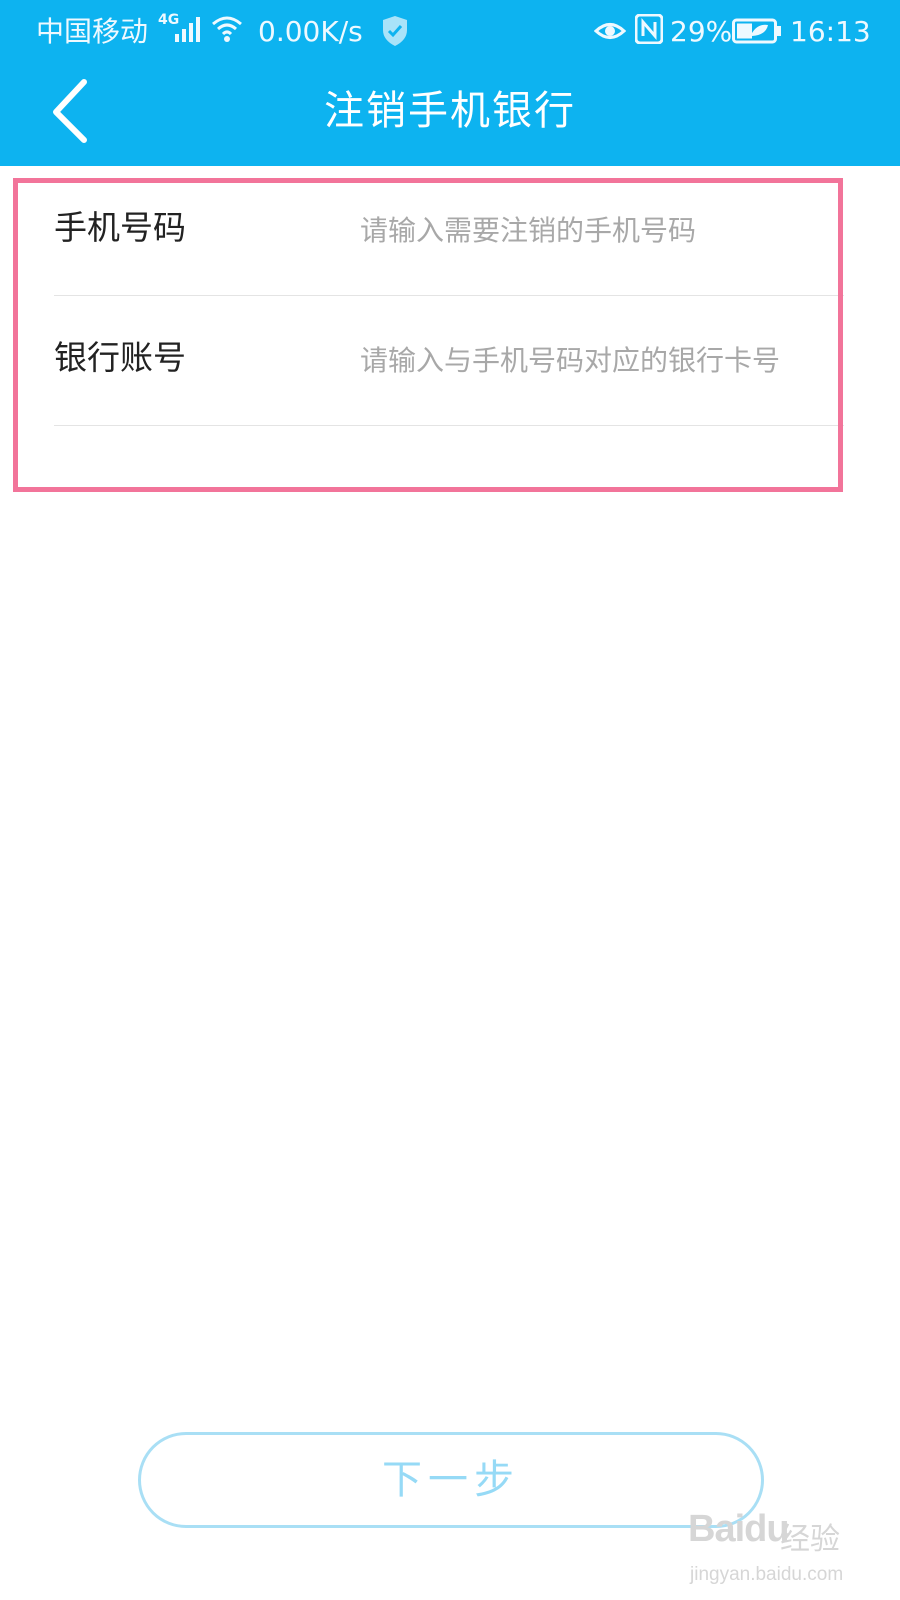  Describe the element at coordinates (188, 32) in the screenshot. I see `signal-icon` at that location.